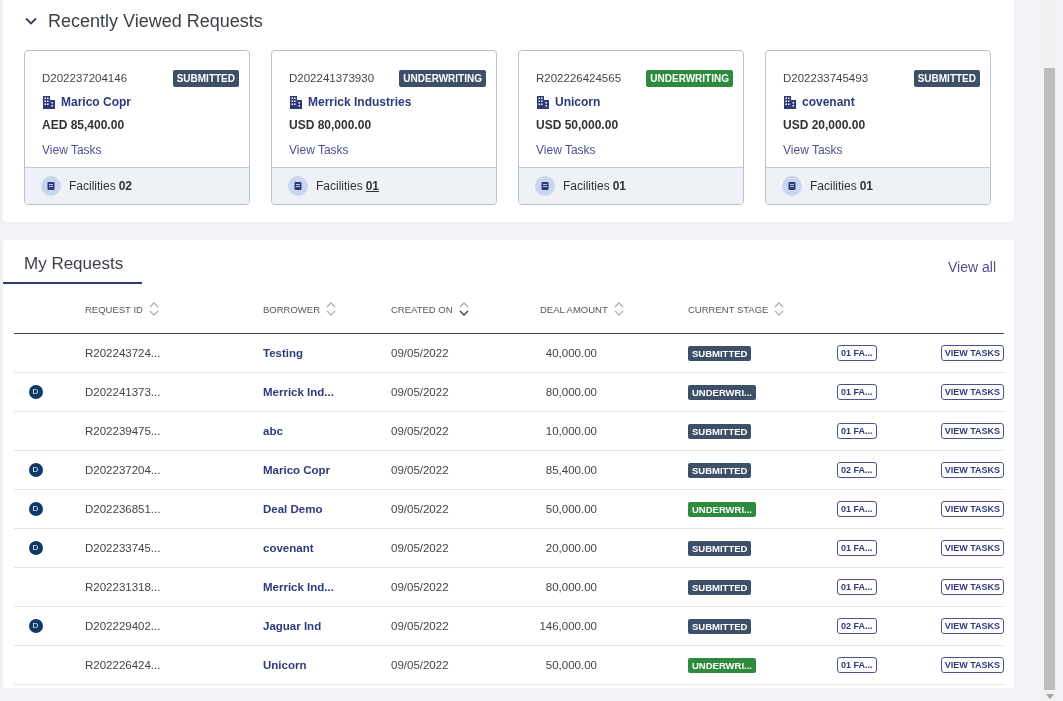 The image size is (1063, 701). What do you see at coordinates (92, 186) in the screenshot?
I see `facilities-label: Facilities` at bounding box center [92, 186].